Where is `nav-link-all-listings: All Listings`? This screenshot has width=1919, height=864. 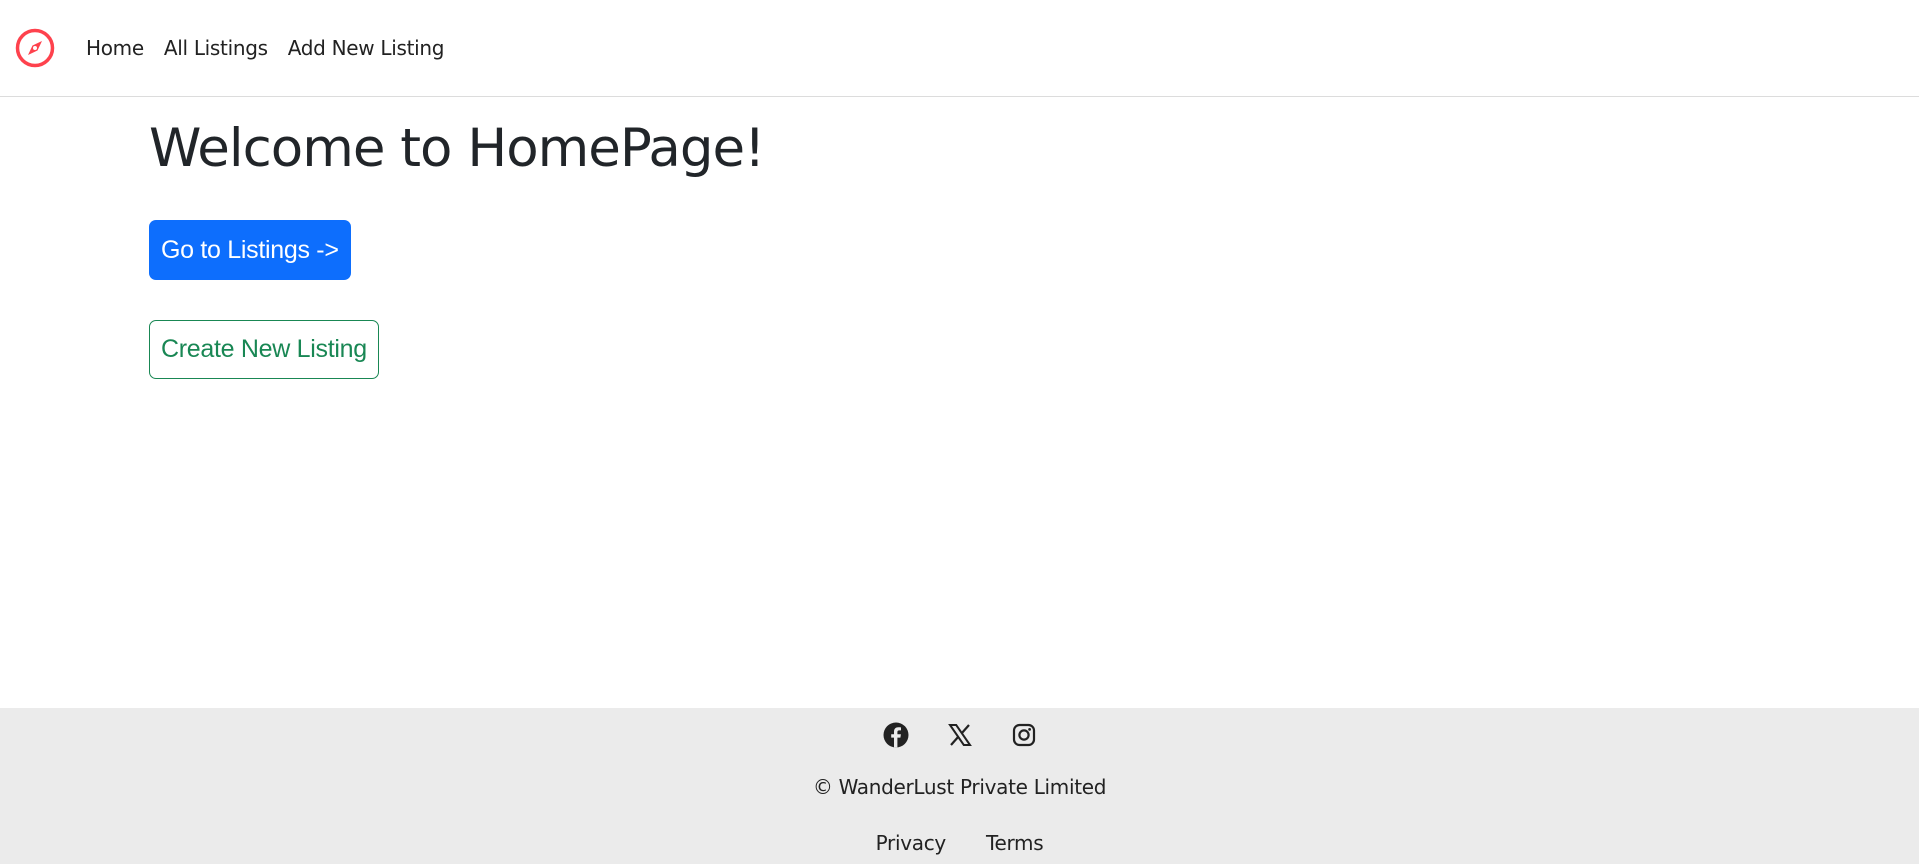 nav-link-all-listings: All Listings is located at coordinates (216, 48).